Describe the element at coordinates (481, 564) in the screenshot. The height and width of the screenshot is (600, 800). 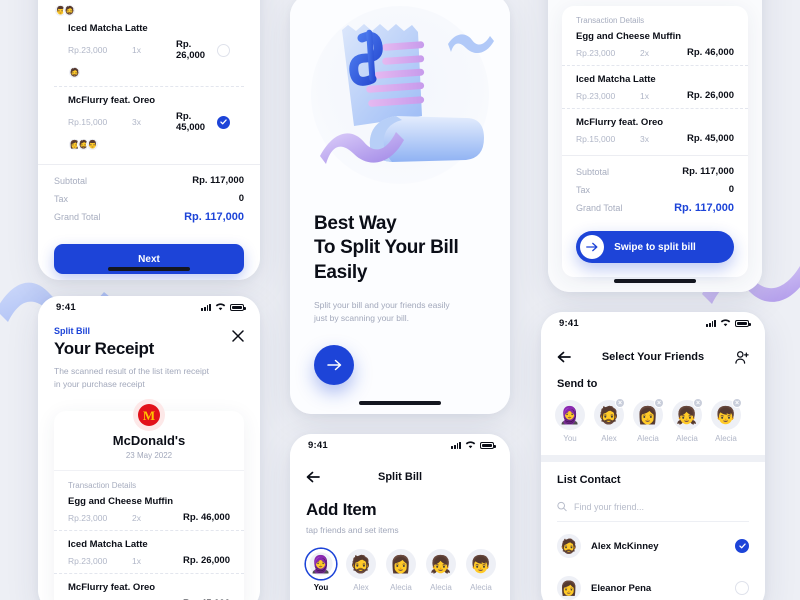
I see `avatar: 👦` at that location.